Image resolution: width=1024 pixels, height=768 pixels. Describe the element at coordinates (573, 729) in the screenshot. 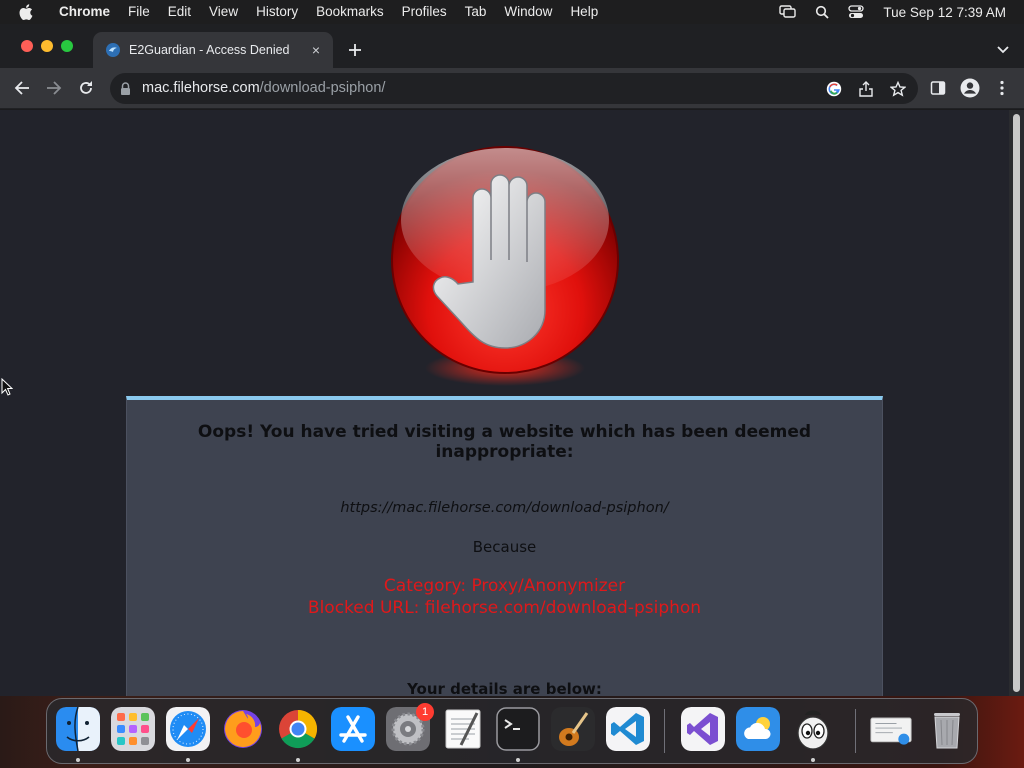

I see `dock-garageband-icon` at that location.